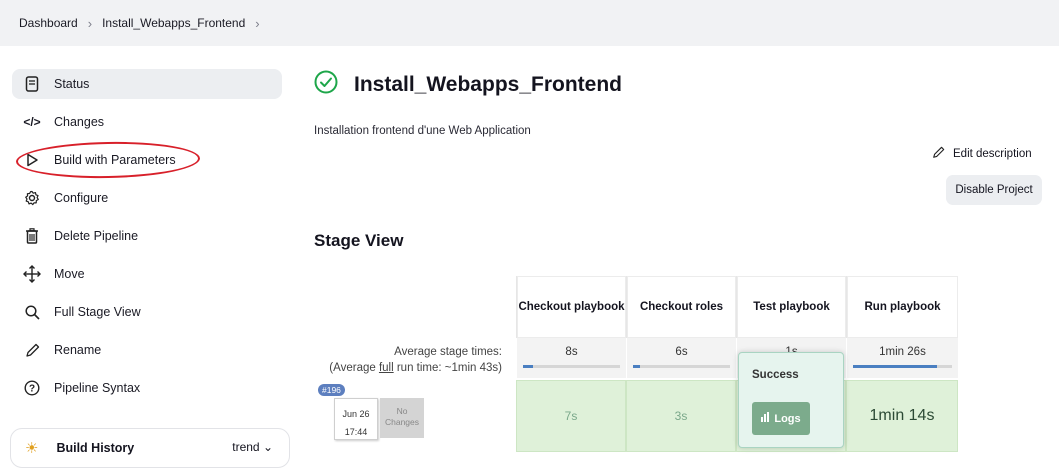 This screenshot has width=1059, height=468. Describe the element at coordinates (992, 154) in the screenshot. I see `edit-description-label: Edit description` at that location.